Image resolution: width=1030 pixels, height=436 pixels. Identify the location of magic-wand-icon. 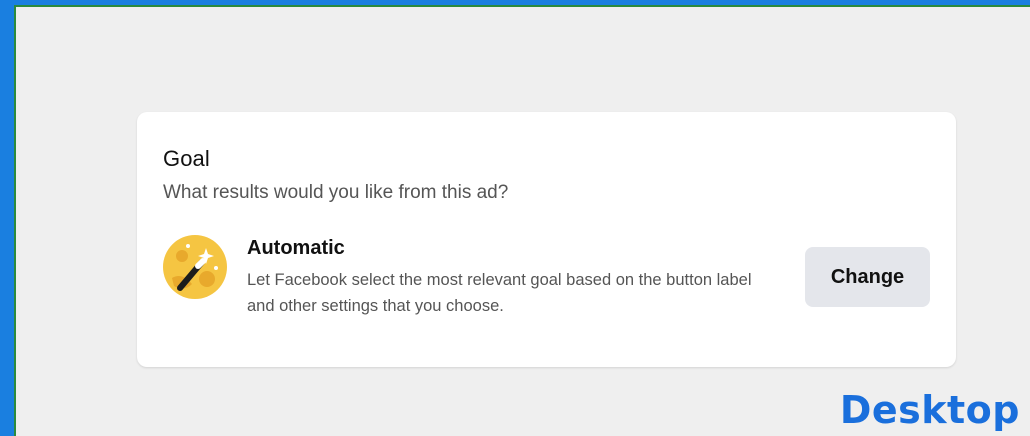
(195, 267).